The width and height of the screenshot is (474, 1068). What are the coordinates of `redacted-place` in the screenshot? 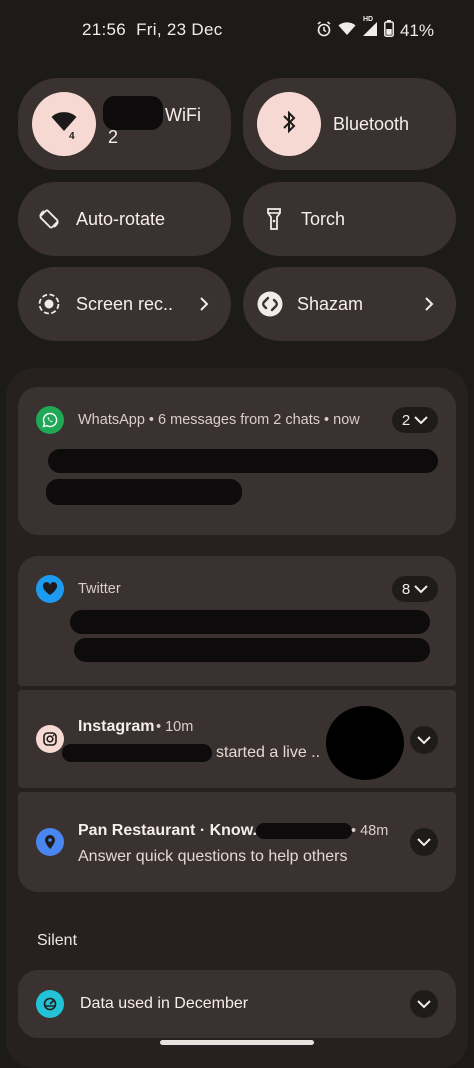 It's located at (304, 831).